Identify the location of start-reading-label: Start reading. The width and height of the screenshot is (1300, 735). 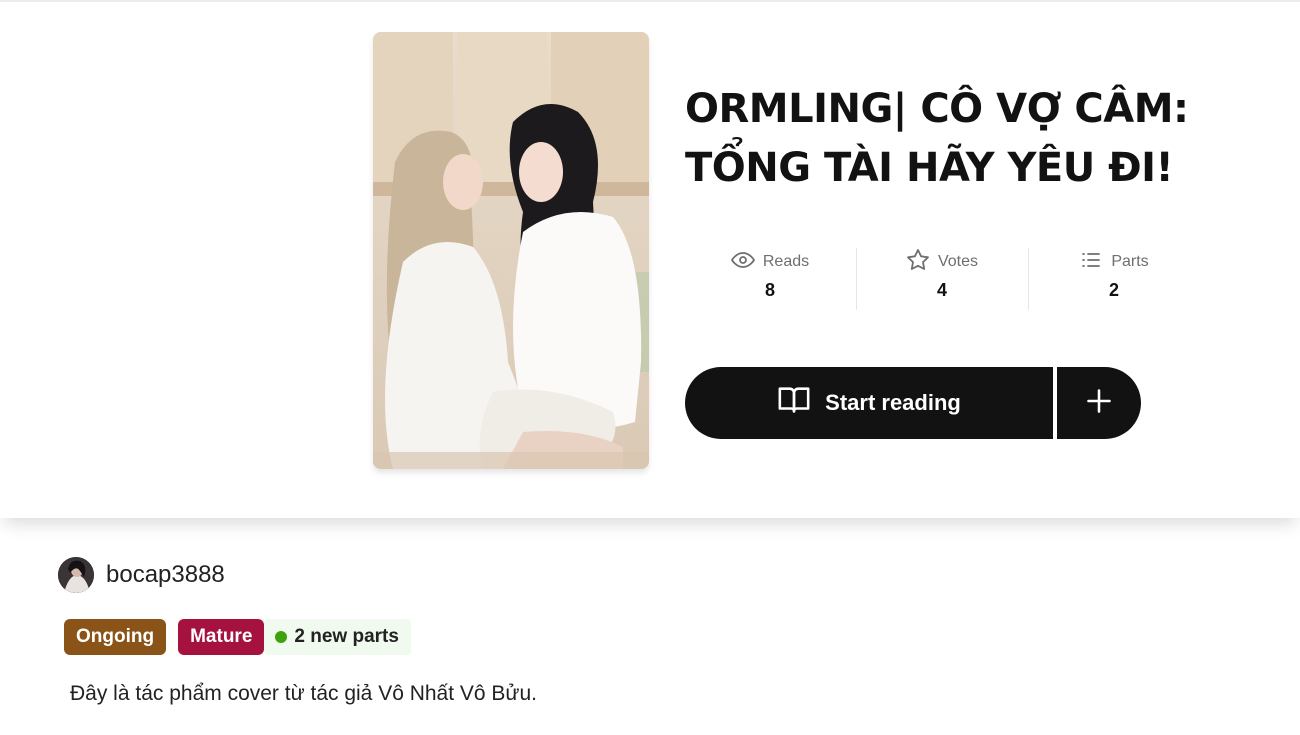
(893, 402).